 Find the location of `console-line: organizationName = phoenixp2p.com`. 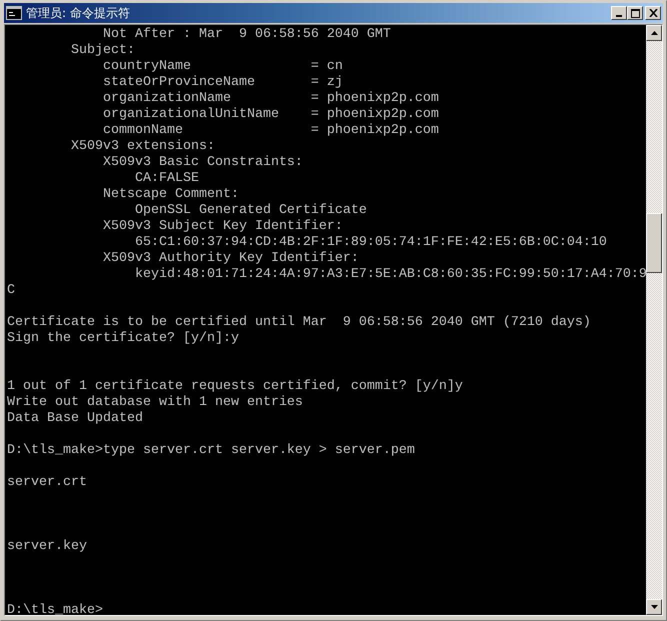

console-line: organizationName = phoenixp2p.com is located at coordinates (270, 99).